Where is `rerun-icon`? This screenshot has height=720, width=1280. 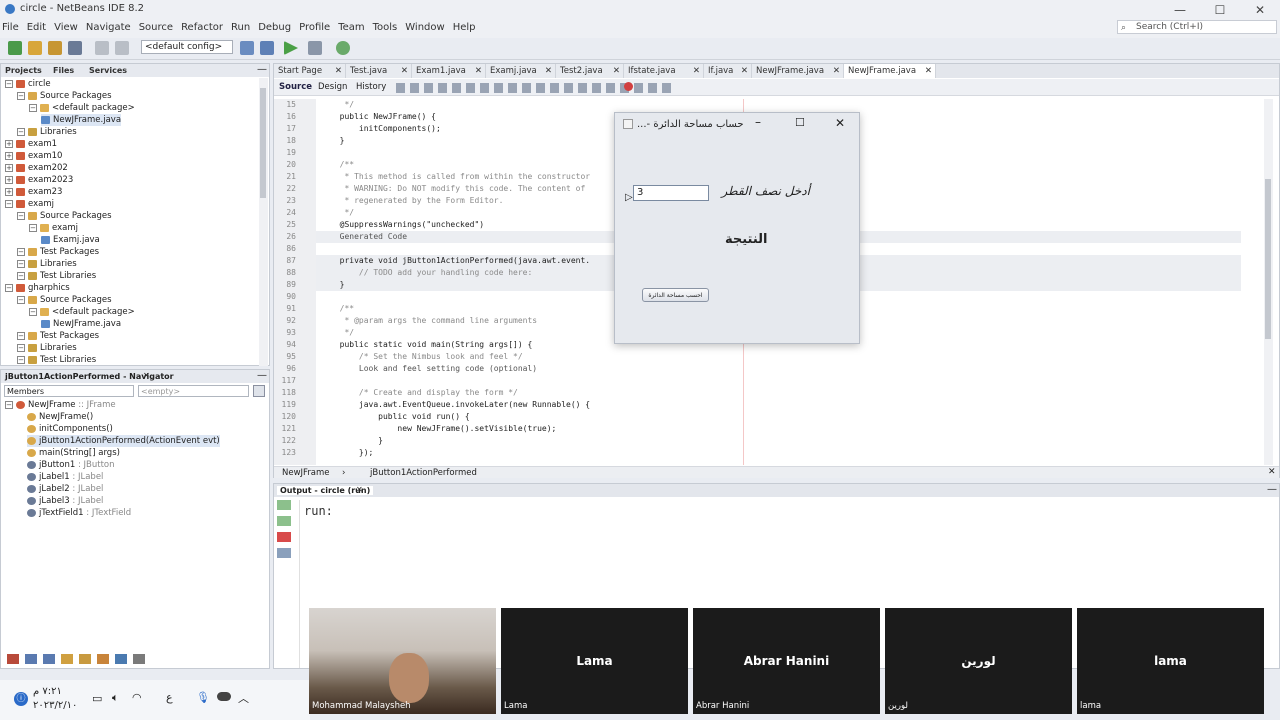 rerun-icon is located at coordinates (284, 505).